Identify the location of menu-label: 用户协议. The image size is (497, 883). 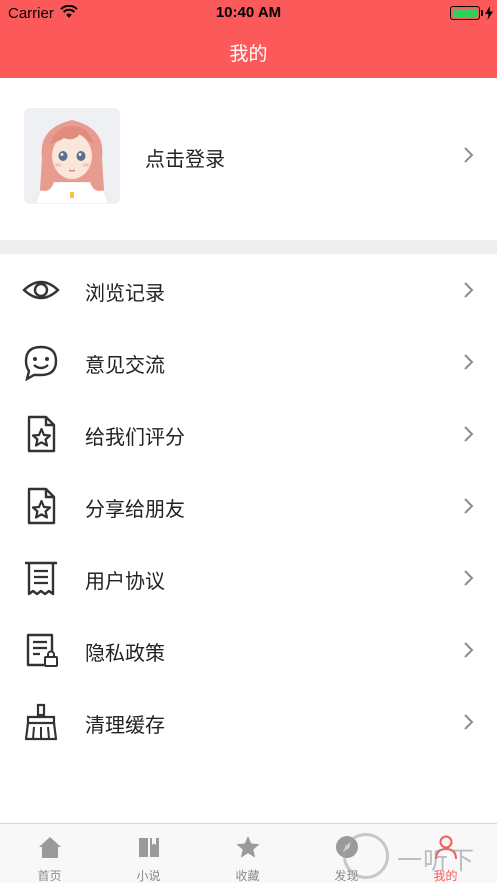
(125, 581).